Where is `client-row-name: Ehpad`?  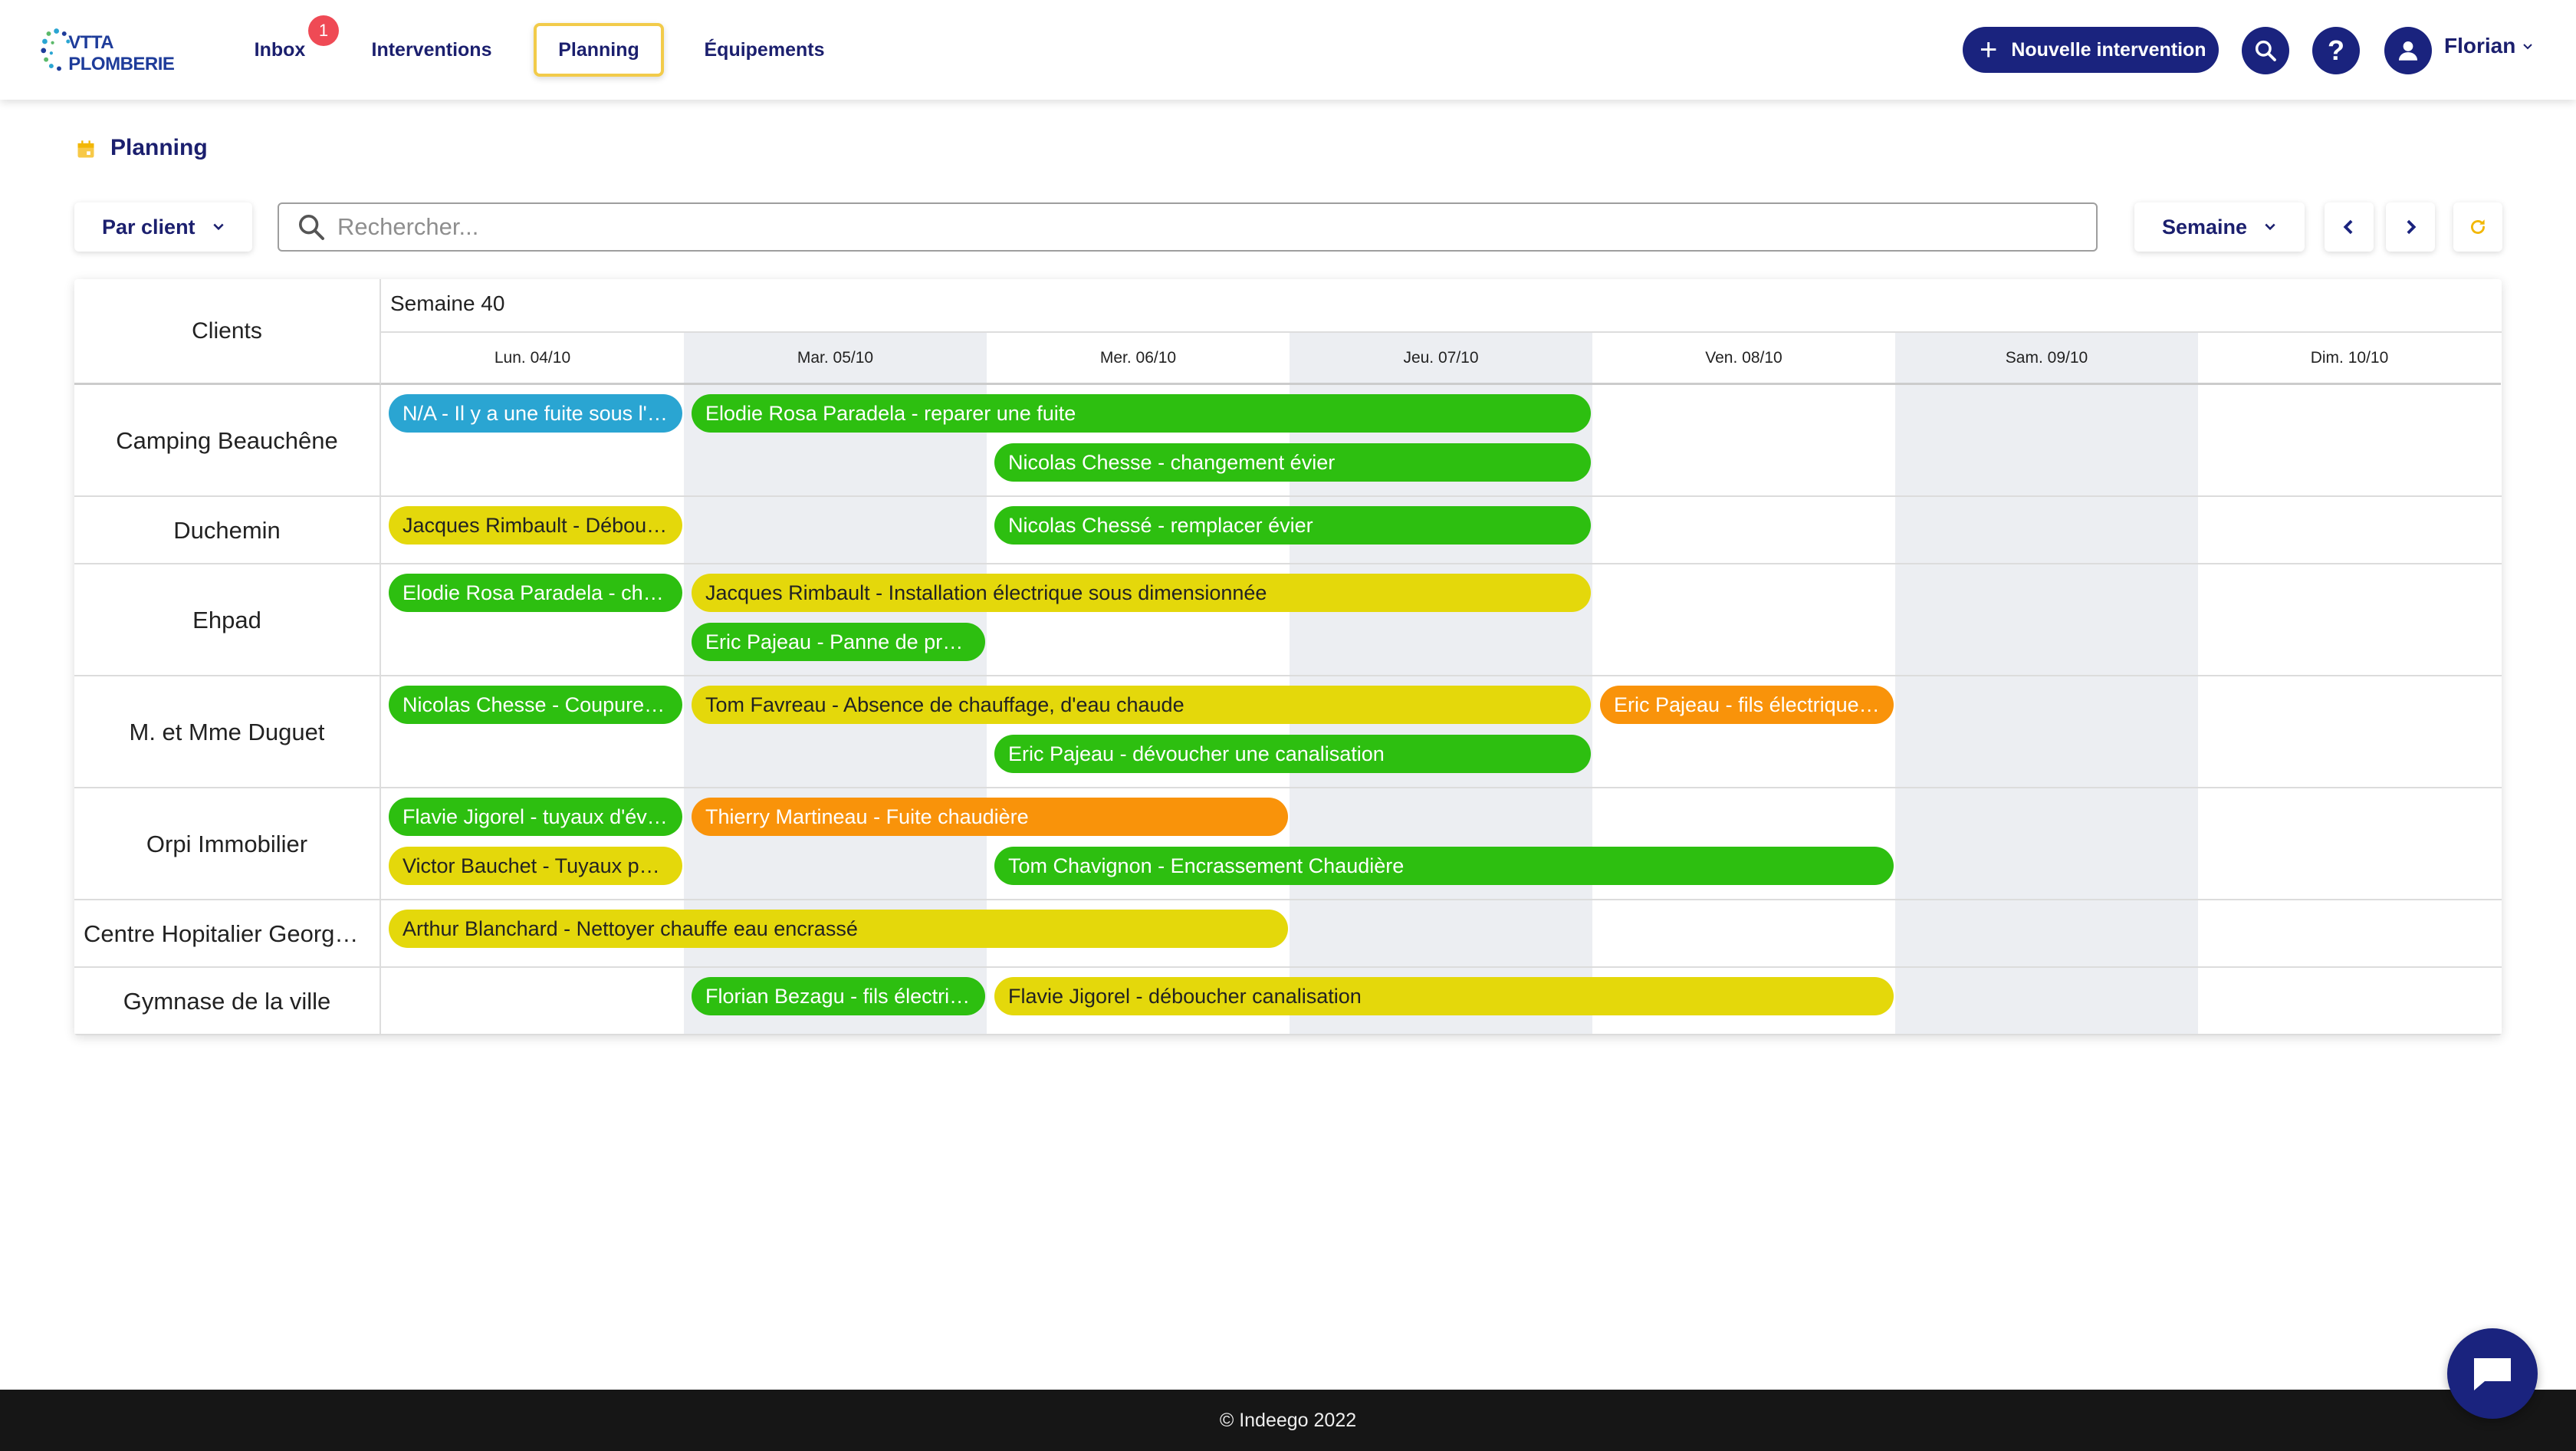
client-row-name: Ehpad is located at coordinates (228, 620).